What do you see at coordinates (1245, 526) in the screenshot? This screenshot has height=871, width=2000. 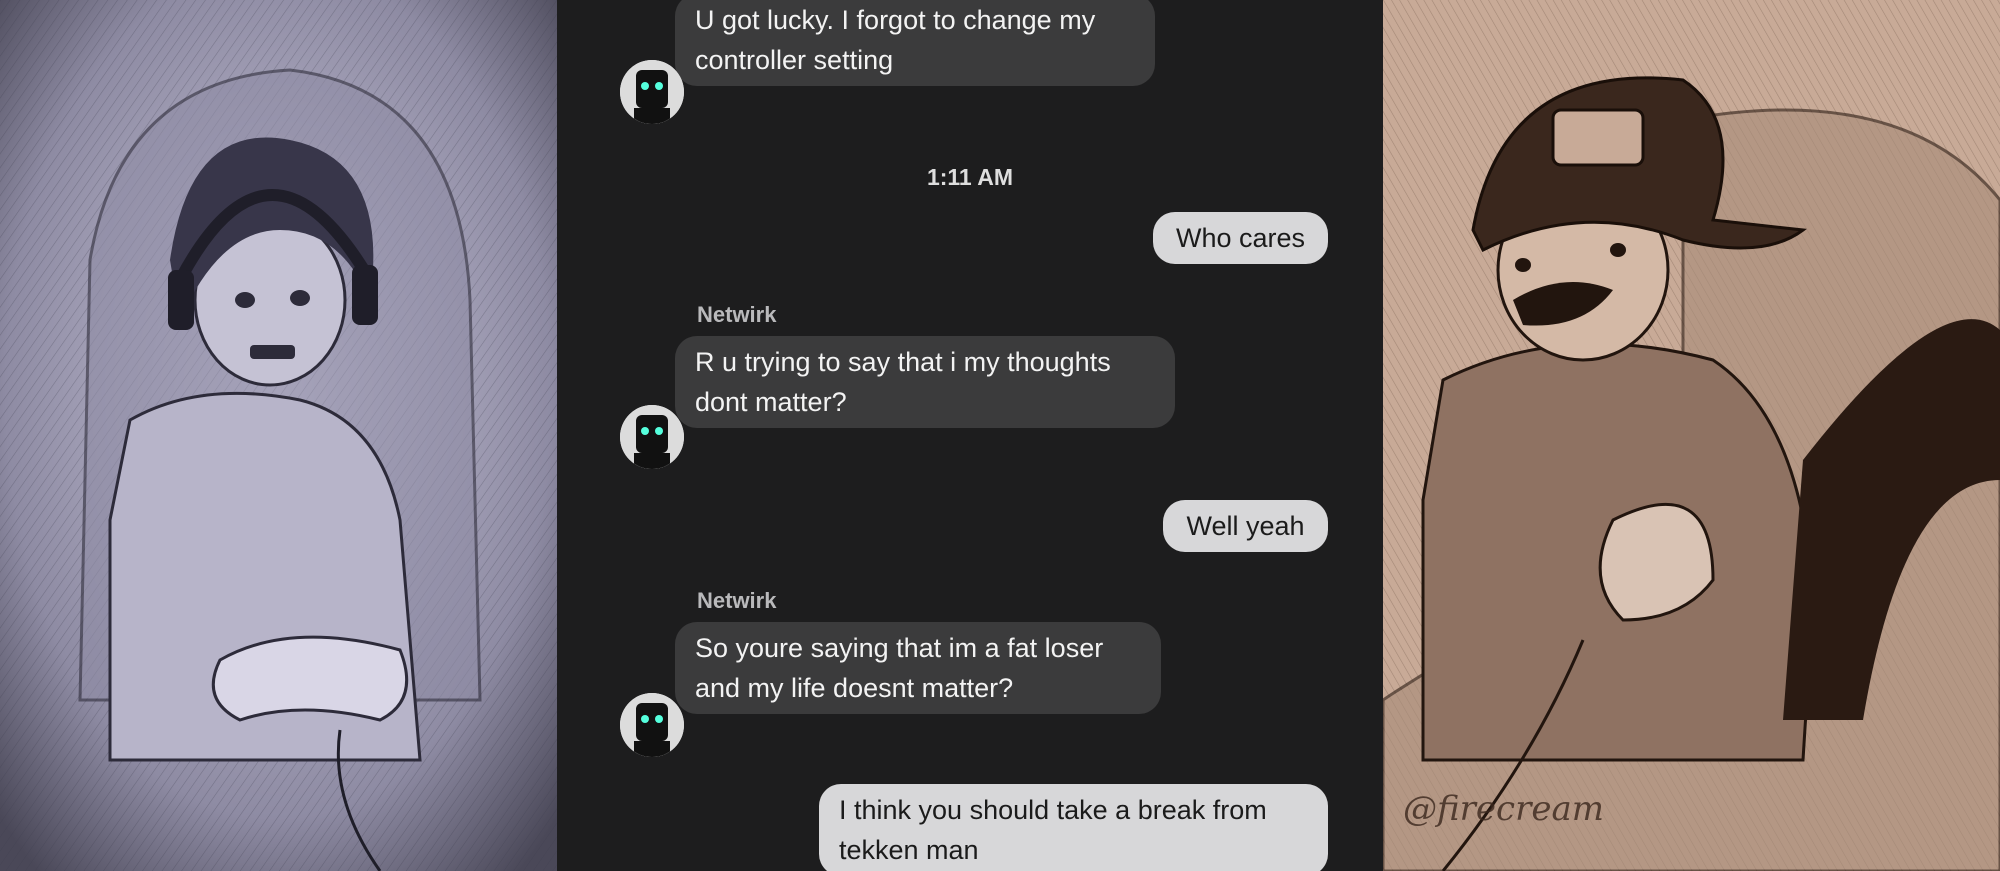 I see `message-bubble-outgoing: Well yeah` at bounding box center [1245, 526].